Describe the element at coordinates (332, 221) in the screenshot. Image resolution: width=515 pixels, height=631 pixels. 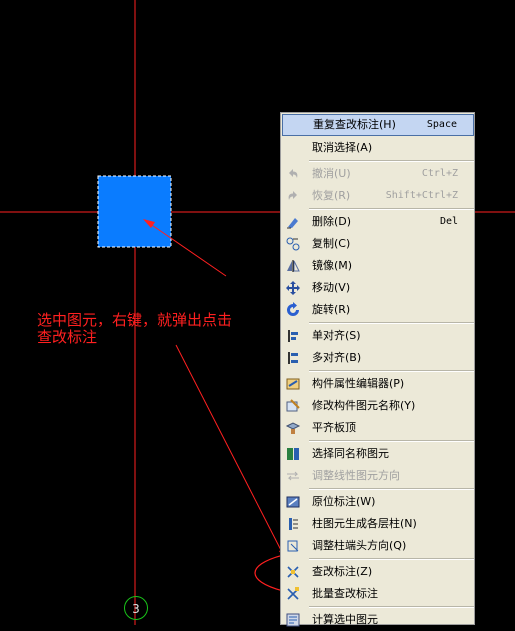
I see `menu-item-label: 删除(D)` at that location.